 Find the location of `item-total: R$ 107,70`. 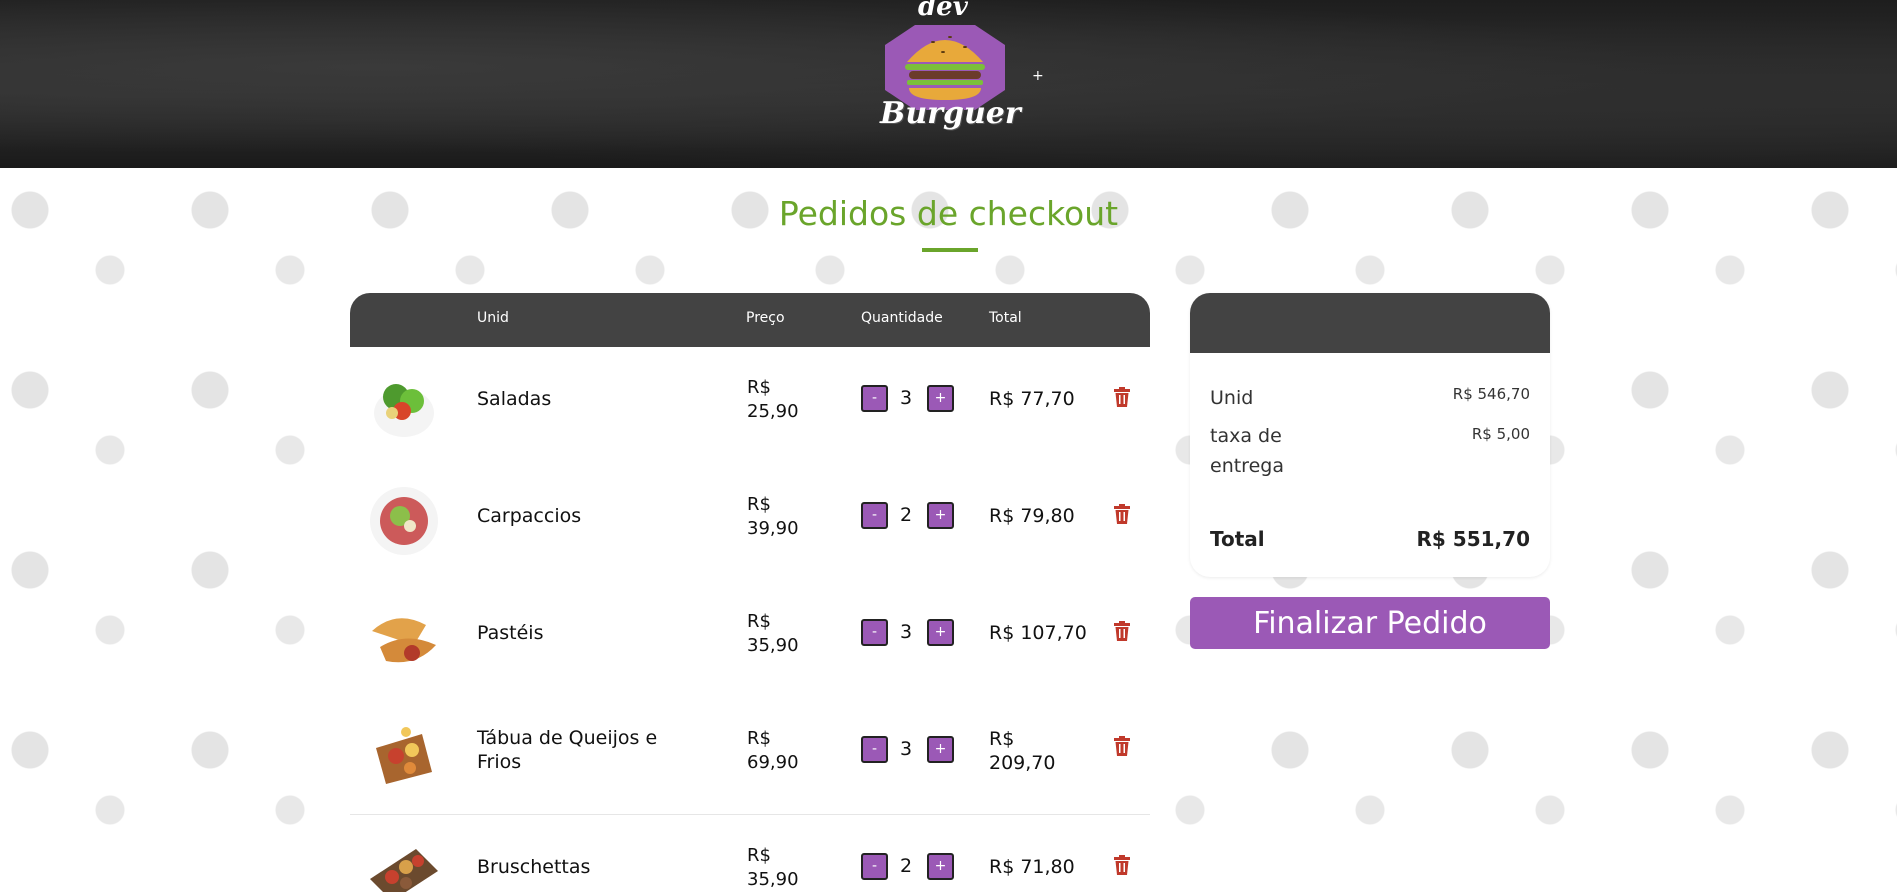

item-total: R$ 107,70 is located at coordinates (1038, 633).